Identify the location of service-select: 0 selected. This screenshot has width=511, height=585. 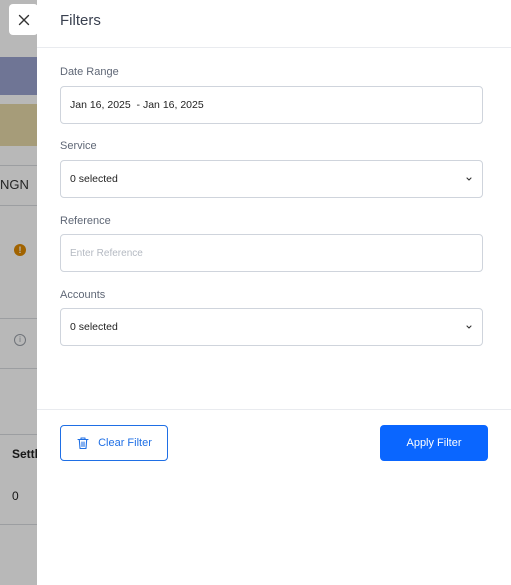
(271, 179).